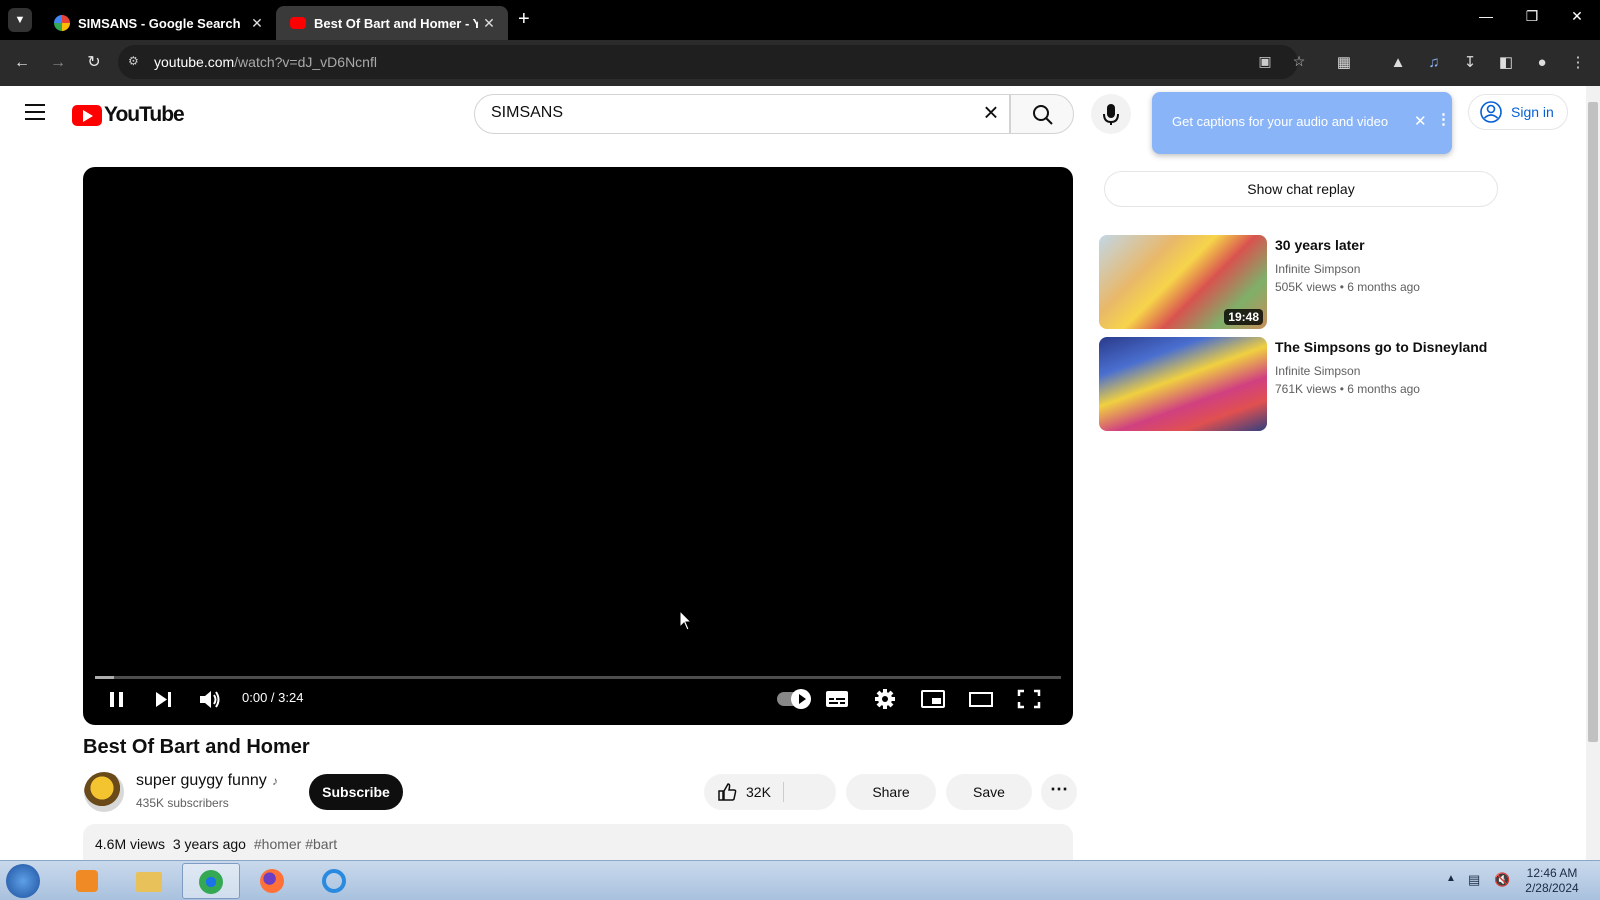  Describe the element at coordinates (1578, 63) in the screenshot. I see `browser-menu-icon: ⋮` at that location.